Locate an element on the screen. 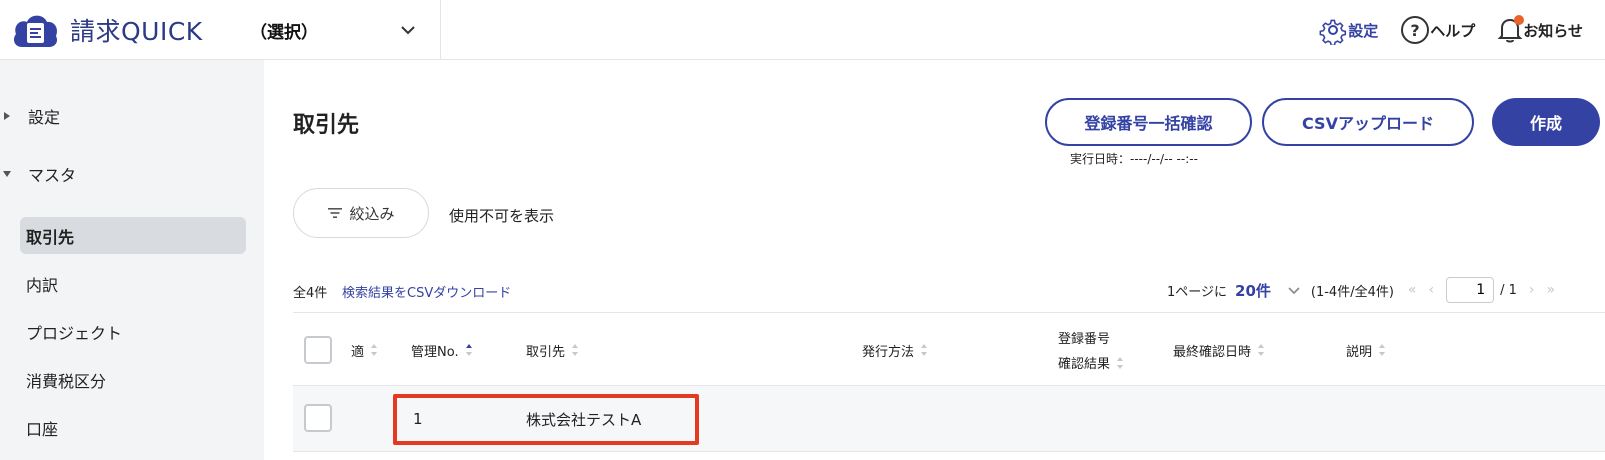 The height and width of the screenshot is (460, 1605). bulk-check-button: 登録番号一括確認 is located at coordinates (1148, 122).